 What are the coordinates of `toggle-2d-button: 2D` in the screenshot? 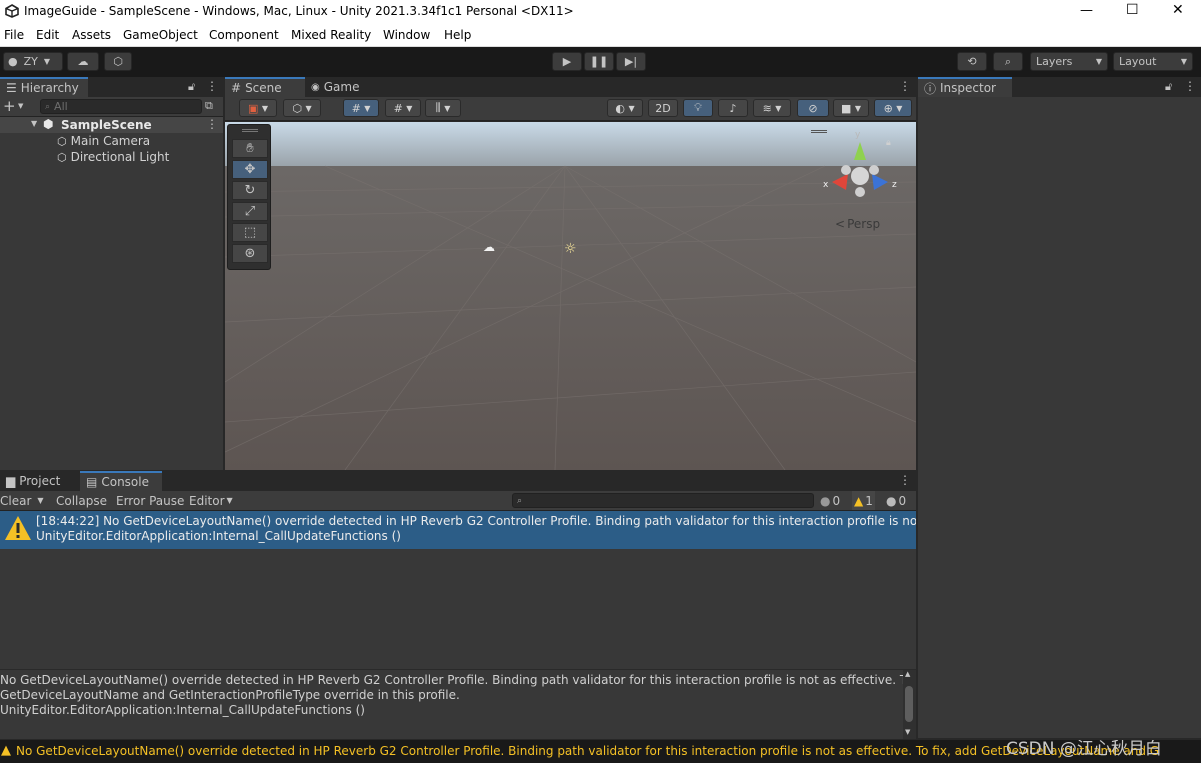 It's located at (663, 108).